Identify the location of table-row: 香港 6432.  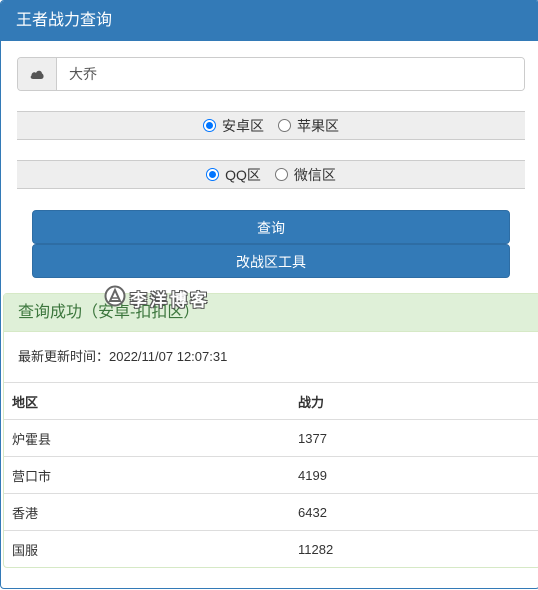
(271, 512).